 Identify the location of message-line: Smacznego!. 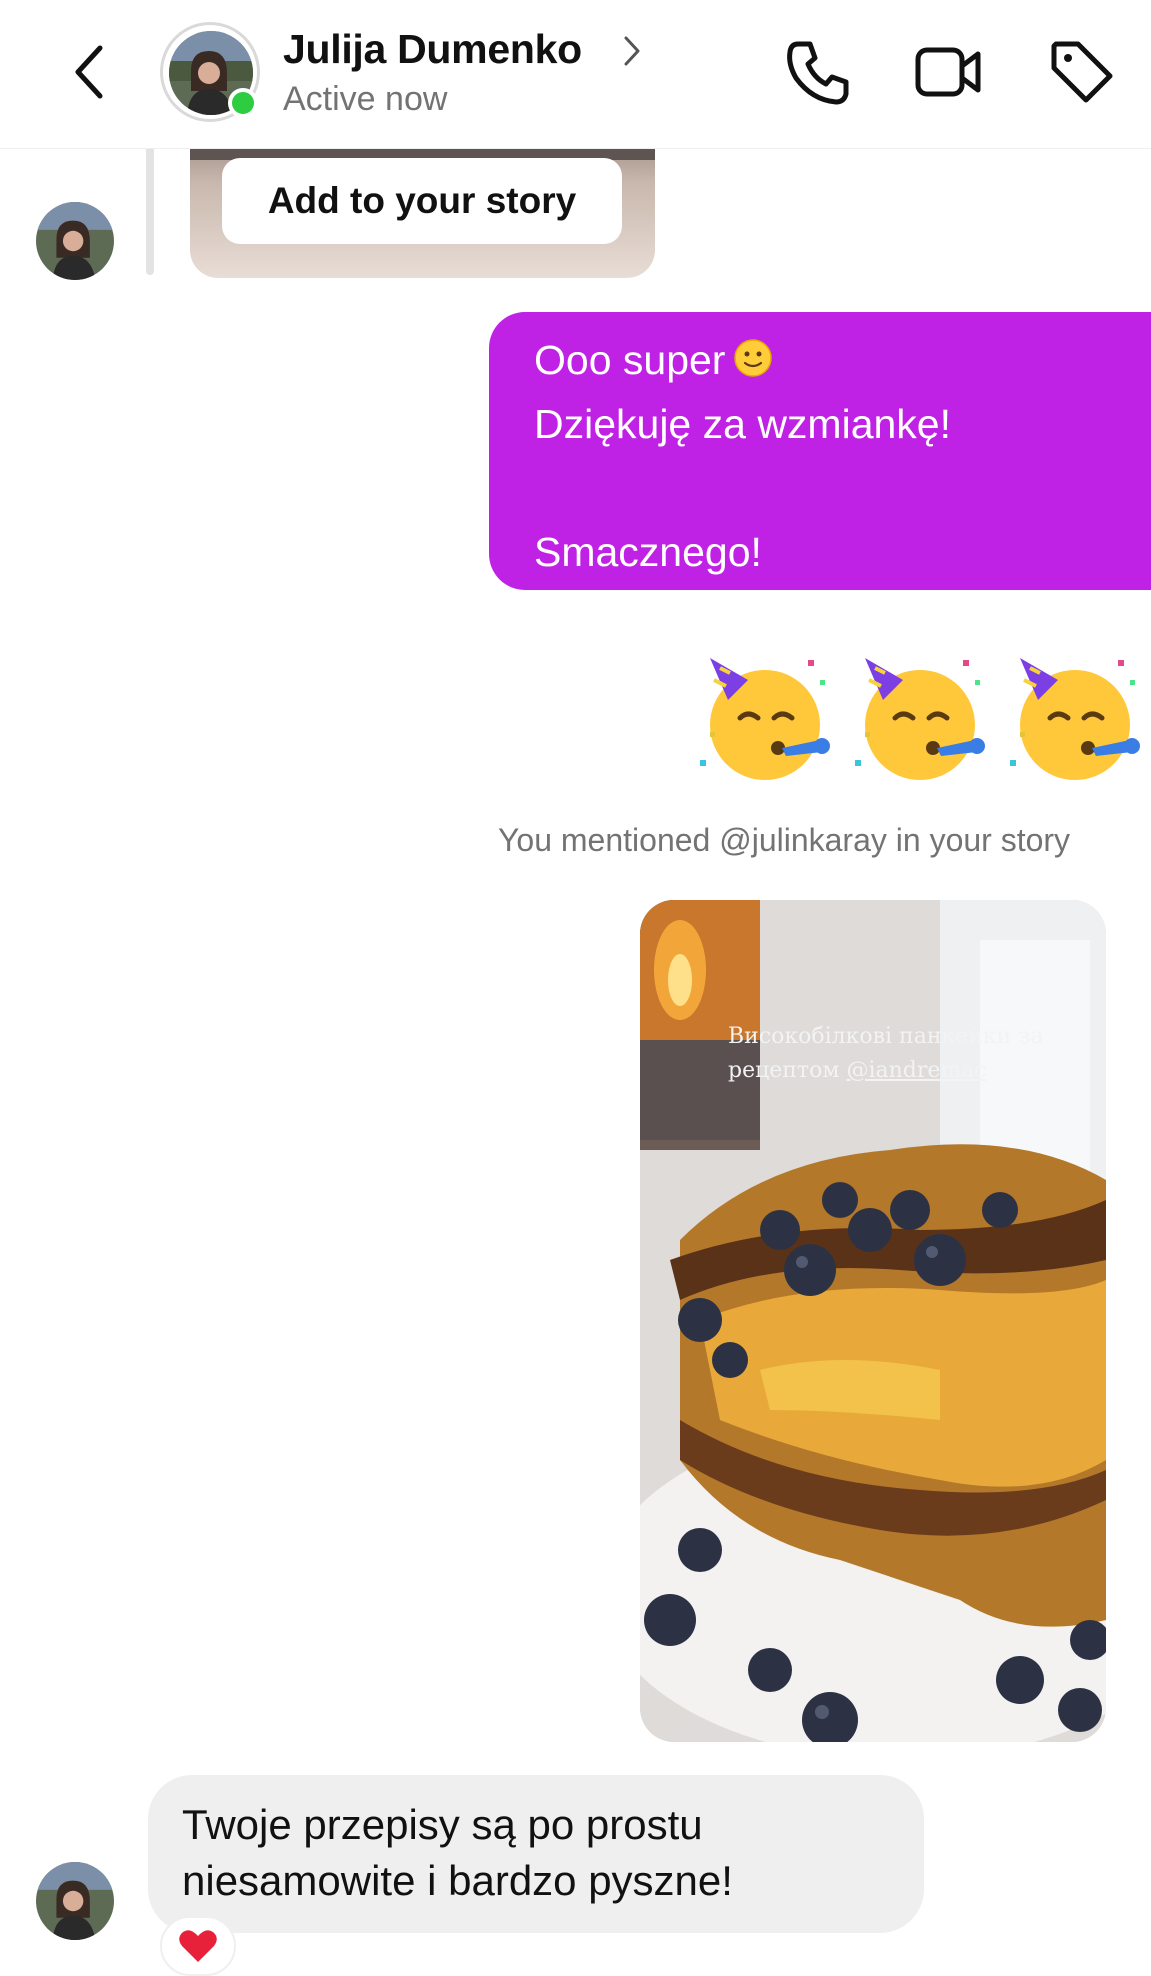
(648, 552).